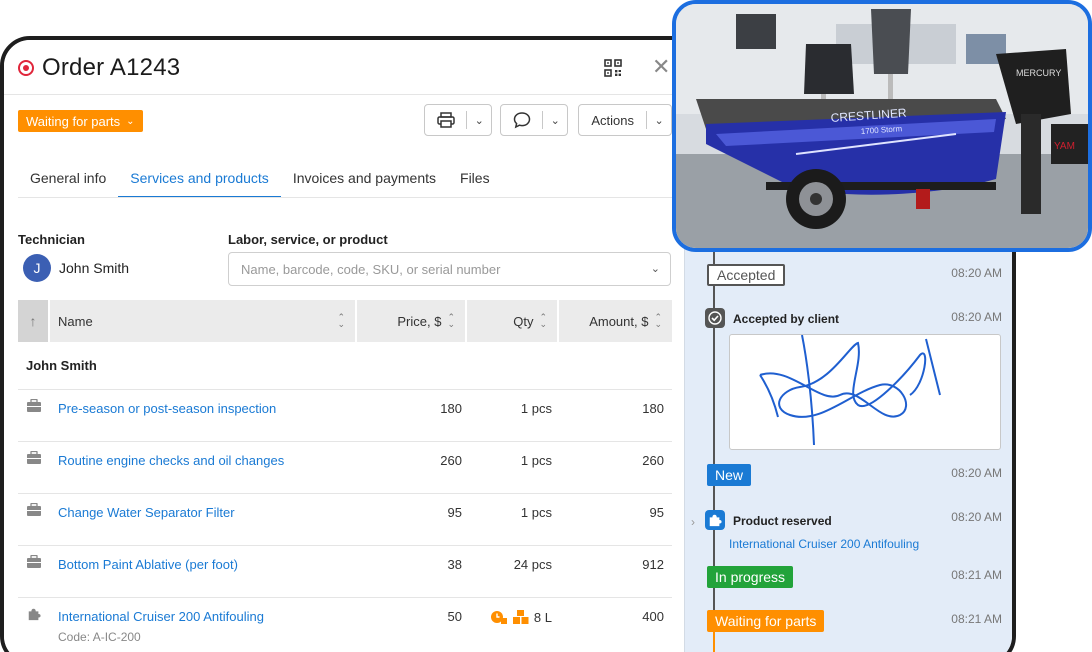 The height and width of the screenshot is (652, 1092). What do you see at coordinates (68, 181) in the screenshot?
I see `tab-general-info: General info` at bounding box center [68, 181].